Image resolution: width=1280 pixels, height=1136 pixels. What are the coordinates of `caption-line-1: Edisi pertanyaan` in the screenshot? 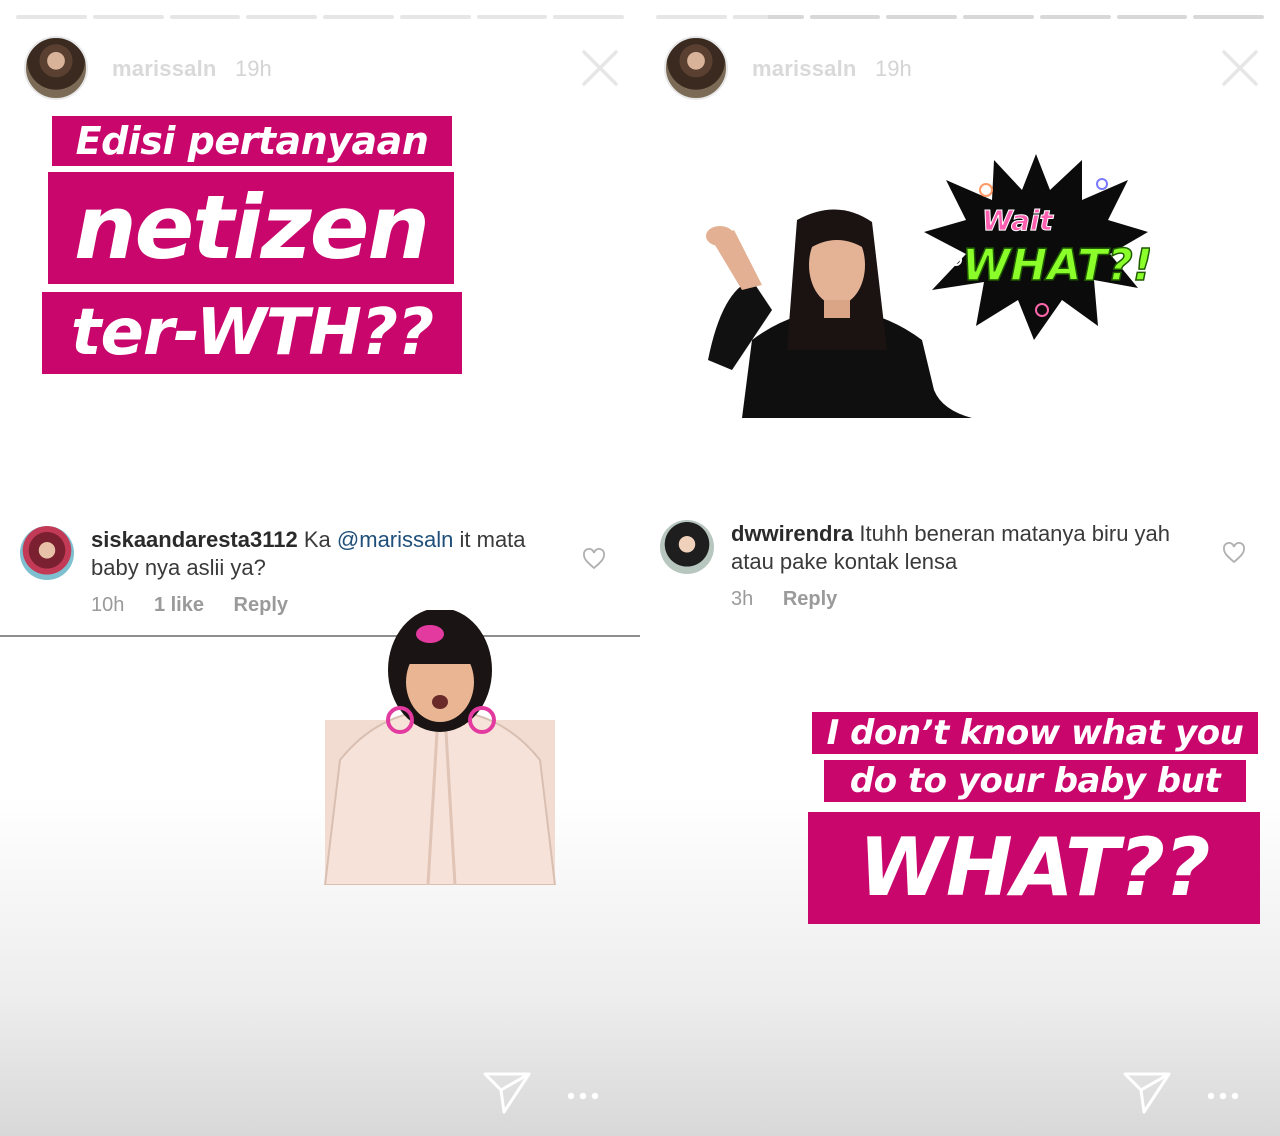 It's located at (252, 141).